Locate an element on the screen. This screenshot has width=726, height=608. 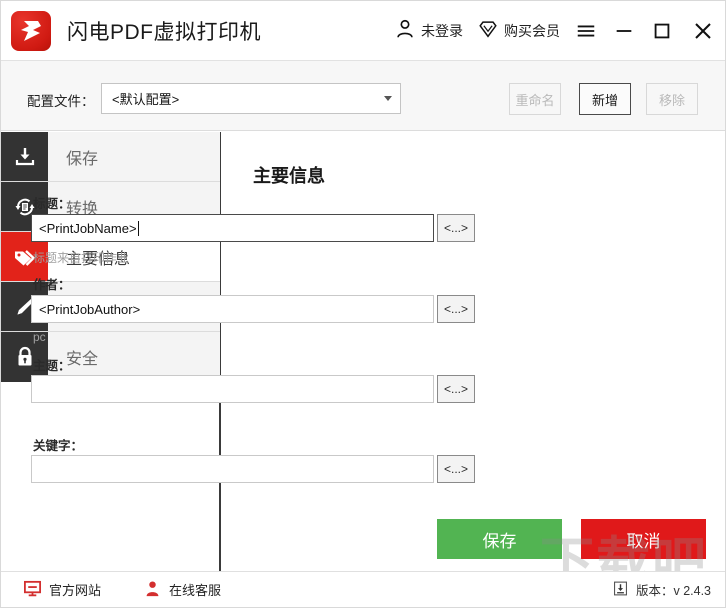
version-label: 版本：v 2.4.3 is located at coordinates (673, 591).